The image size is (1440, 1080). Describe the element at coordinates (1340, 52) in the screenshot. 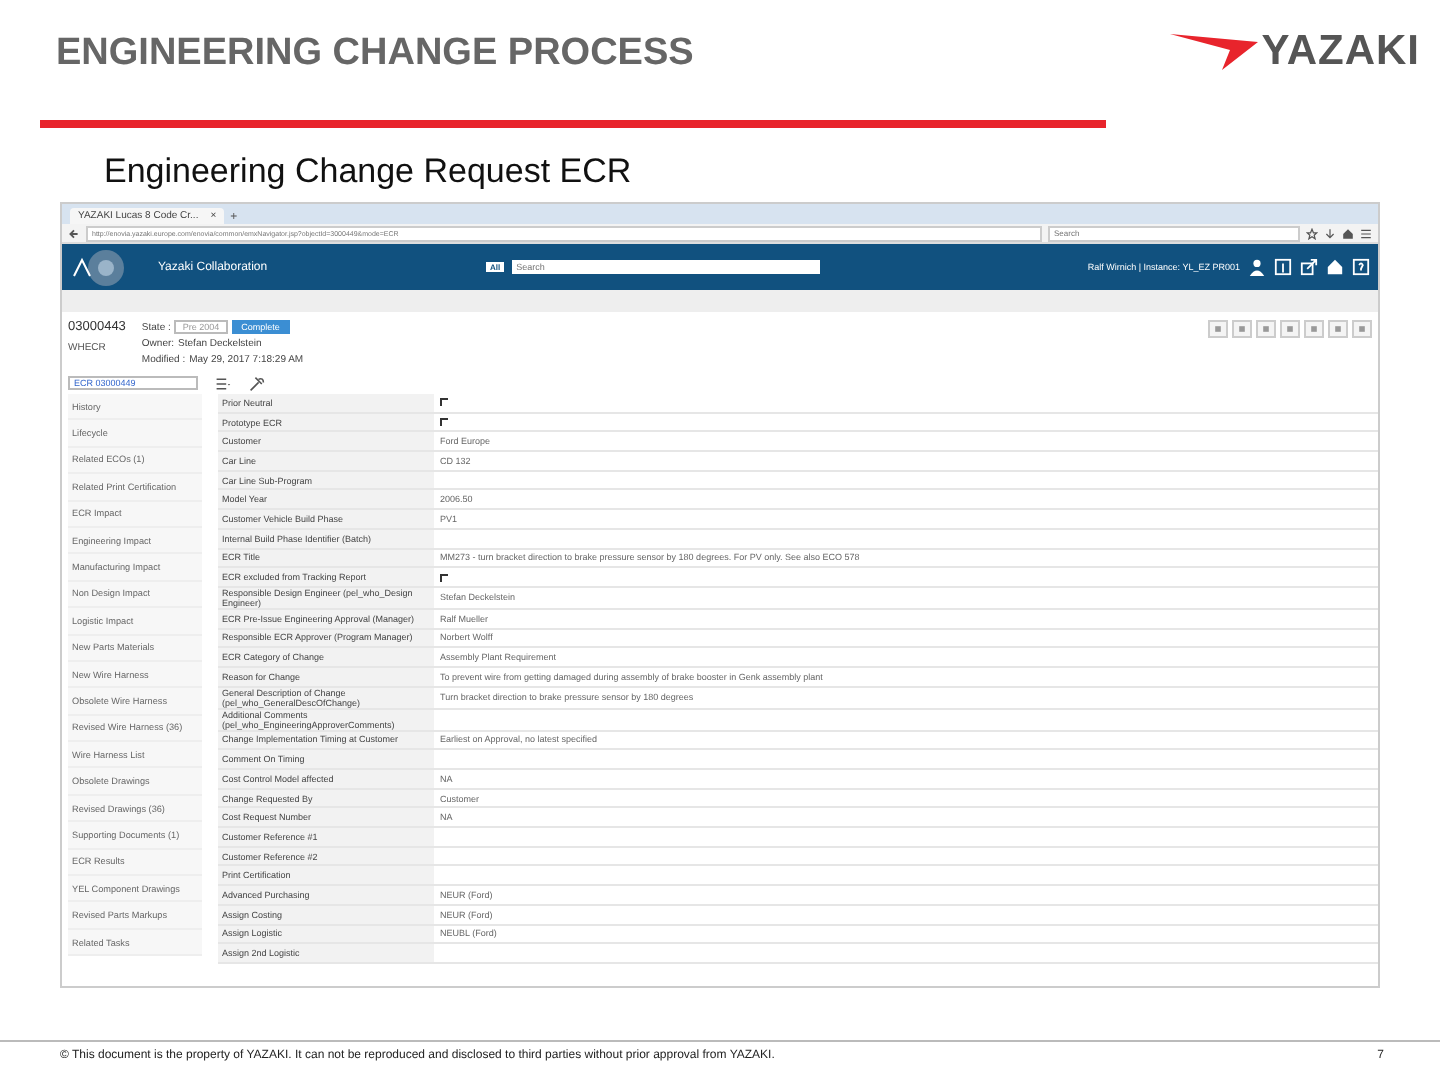

I see `logo: YAZAKI` at that location.